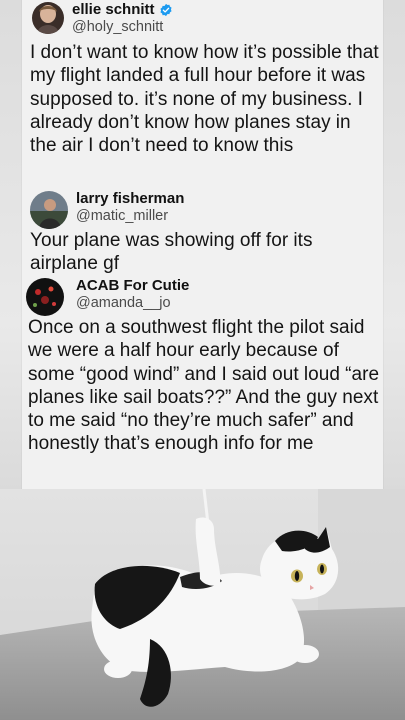 Image resolution: width=405 pixels, height=720 pixels. I want to click on display-name-row: larry fisherman, so click(130, 198).